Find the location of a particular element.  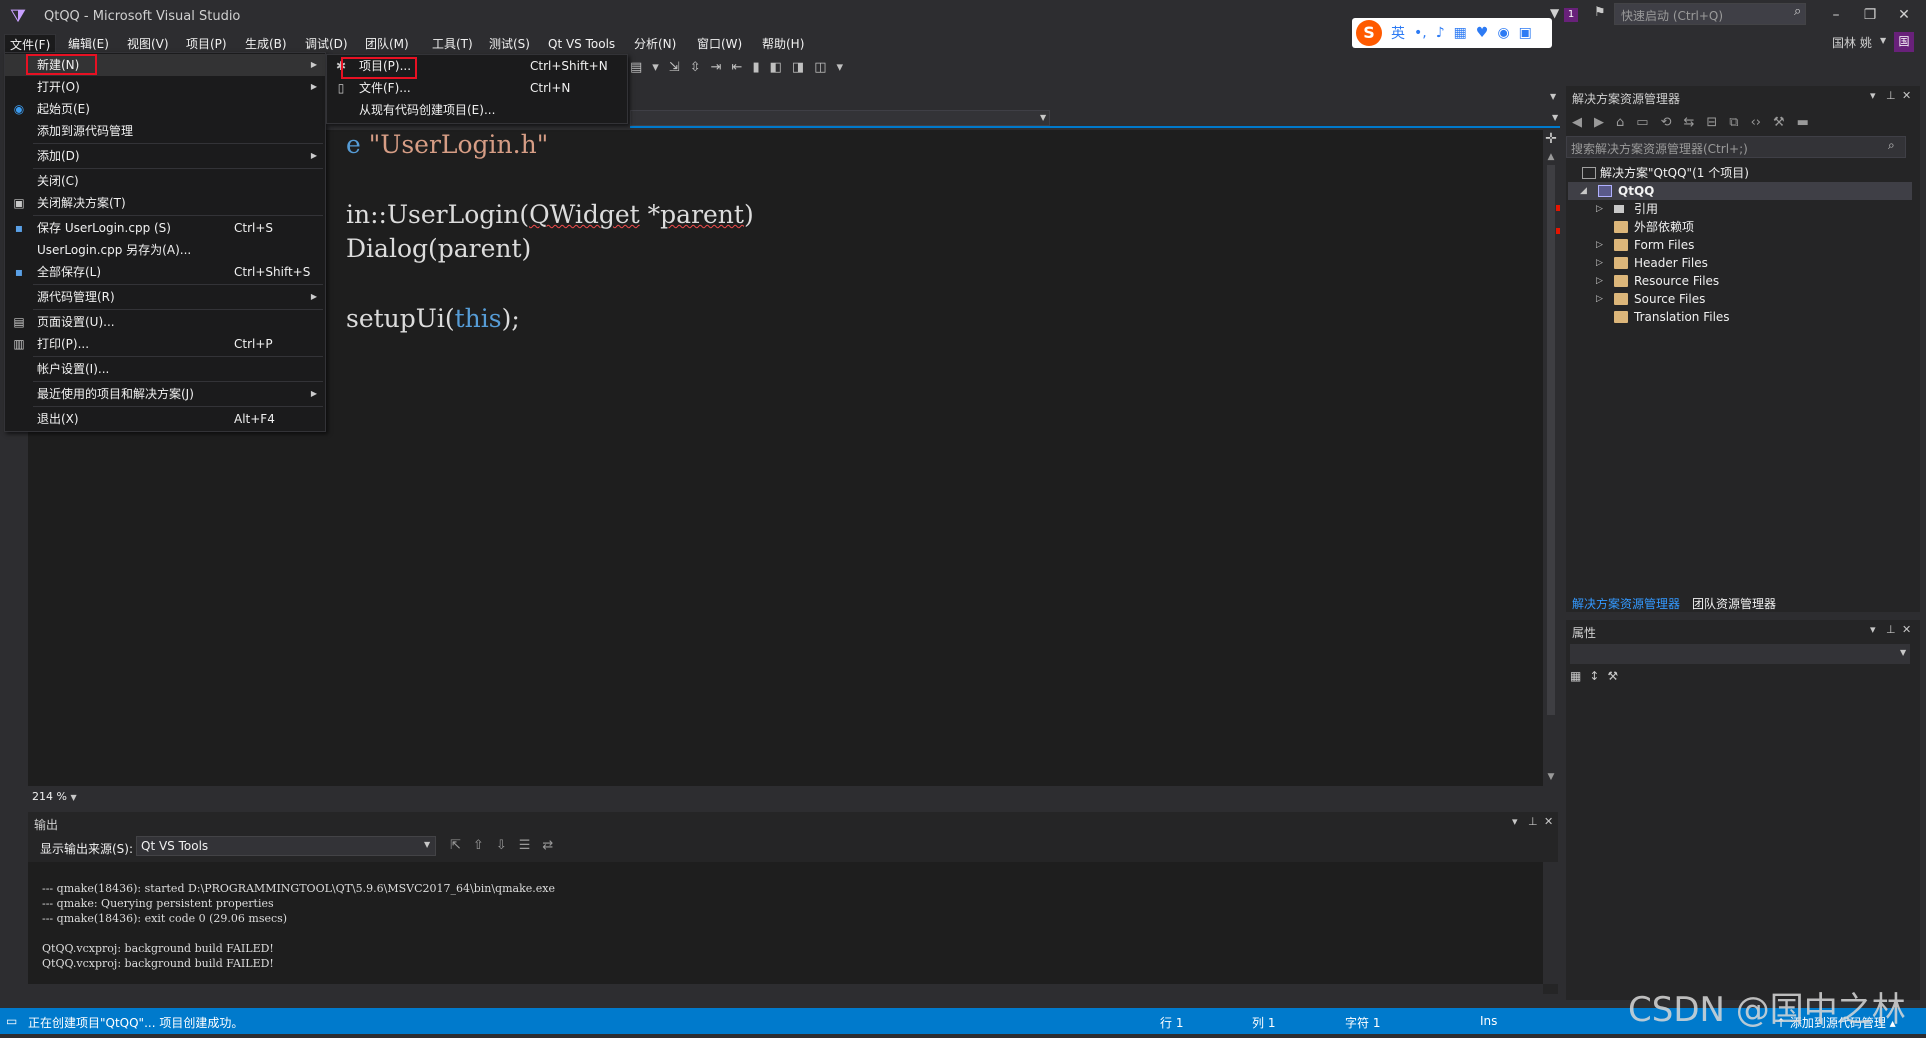

zoom-level-select: 214 % ▼ is located at coordinates (63, 797).